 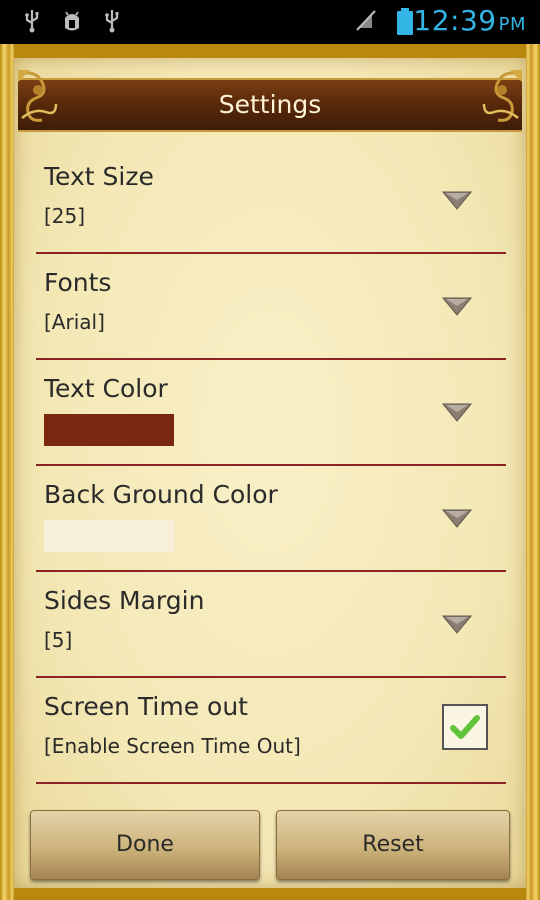 I want to click on setting-value: [Enable Screen Time Out], so click(x=172, y=746).